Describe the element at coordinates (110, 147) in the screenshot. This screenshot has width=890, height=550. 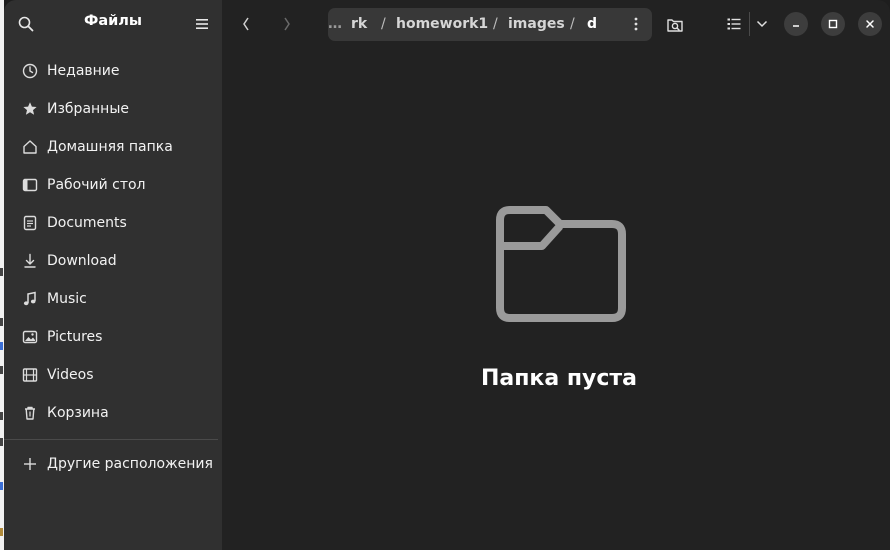
I see `sidebar-item-label: Домашняя папка` at that location.